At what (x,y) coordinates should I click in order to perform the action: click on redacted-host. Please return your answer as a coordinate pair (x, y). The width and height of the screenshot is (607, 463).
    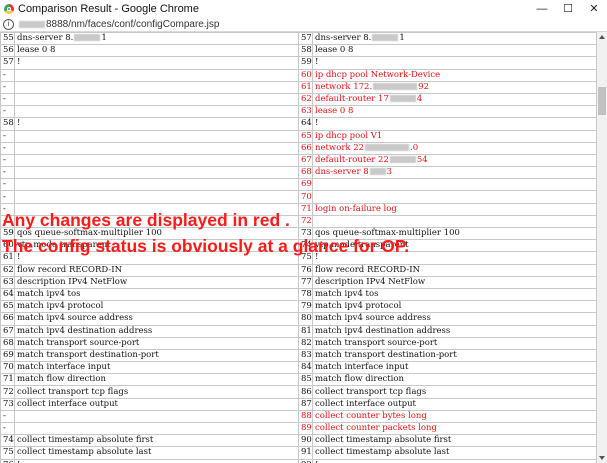
    Looking at the image, I should click on (32, 24).